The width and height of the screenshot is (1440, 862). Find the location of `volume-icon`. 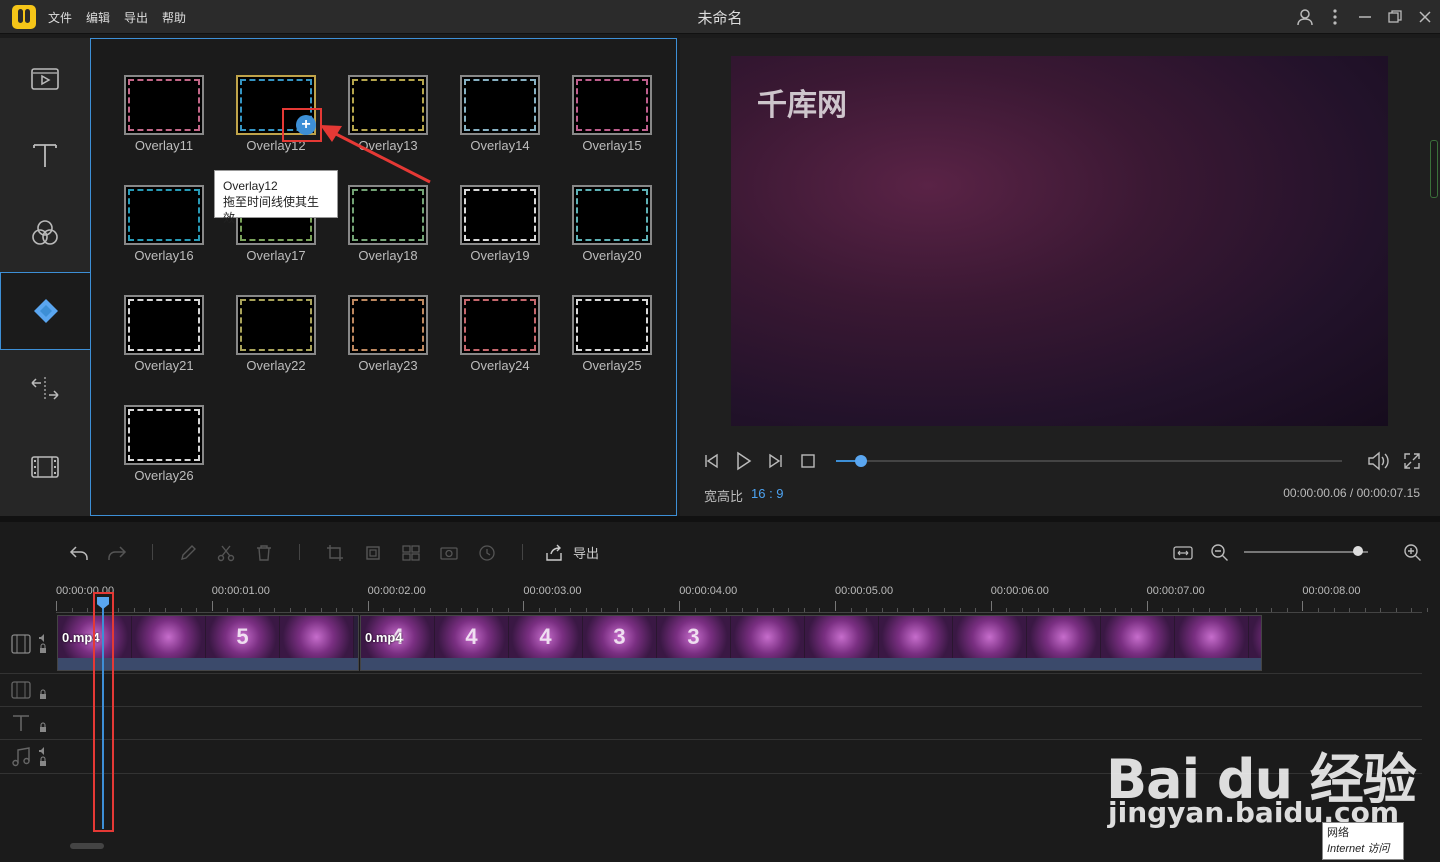

volume-icon is located at coordinates (1378, 461).